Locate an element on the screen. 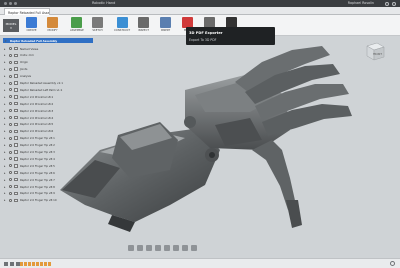 The width and height of the screenshot is (400, 268). browser-item: ▸ Raptor 2.0 Finger Tip v8:8 is located at coordinates (29, 186).